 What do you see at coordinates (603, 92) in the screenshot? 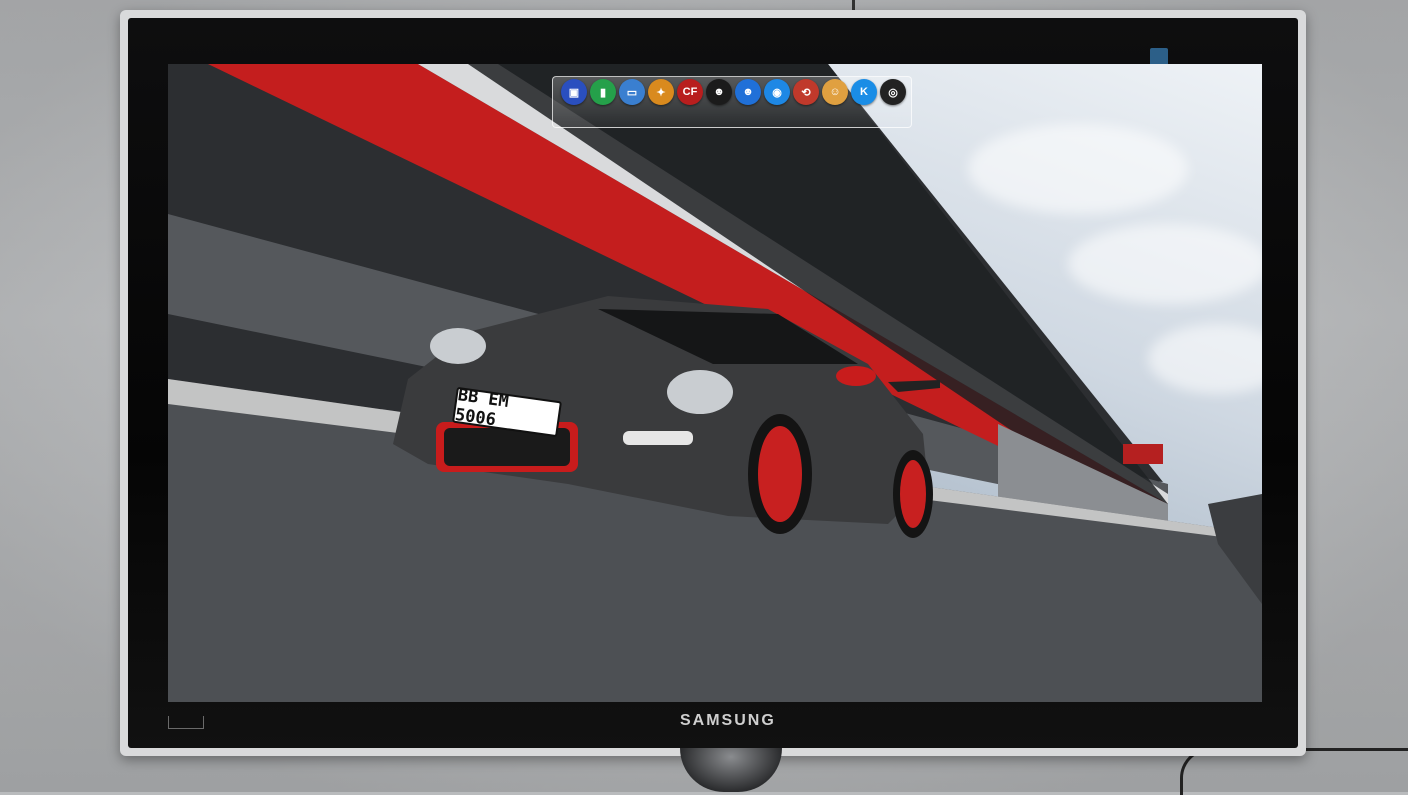
I see `recycle-bin-icon: ▮` at bounding box center [603, 92].